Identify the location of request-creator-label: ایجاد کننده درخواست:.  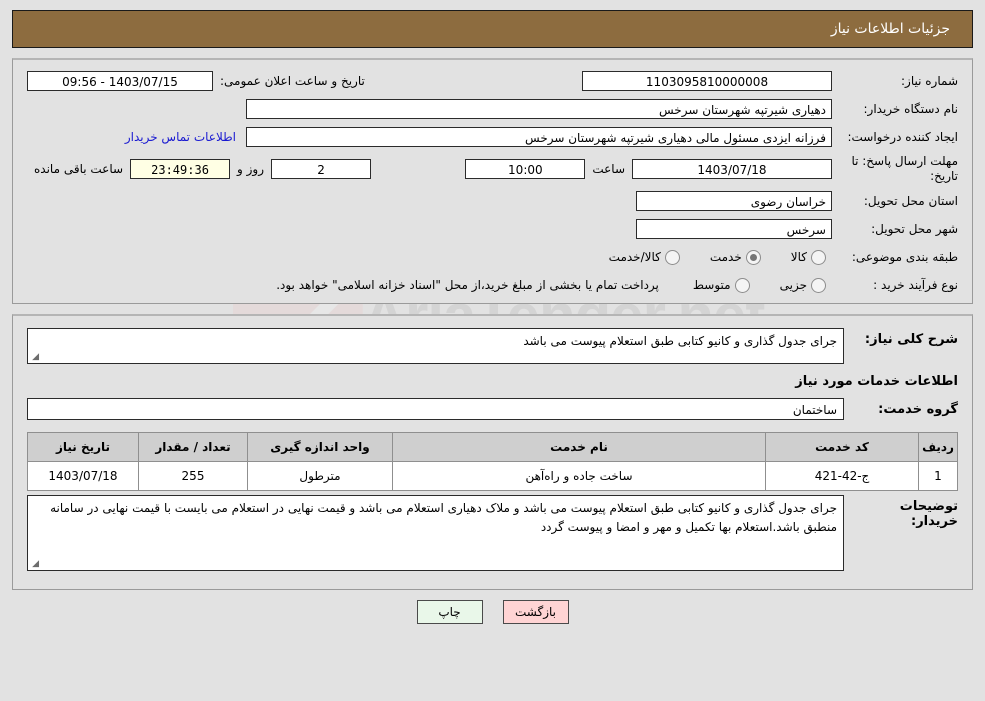
(902, 136).